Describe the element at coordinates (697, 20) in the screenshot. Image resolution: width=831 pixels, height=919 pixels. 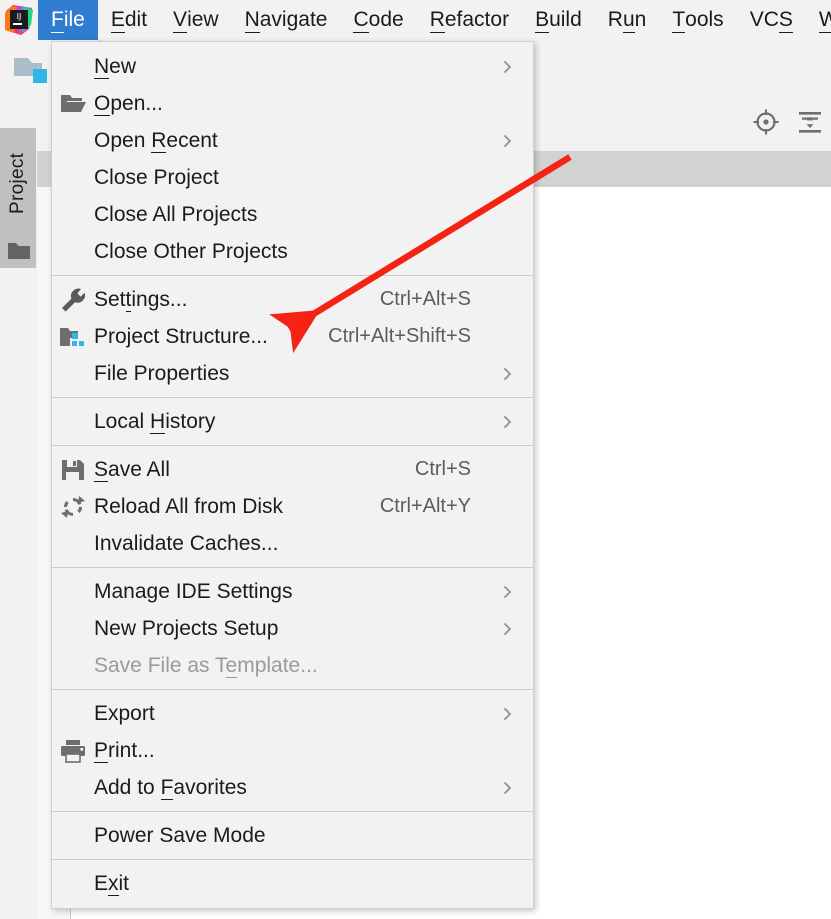
I see `menubar-item-tools: Tools` at that location.